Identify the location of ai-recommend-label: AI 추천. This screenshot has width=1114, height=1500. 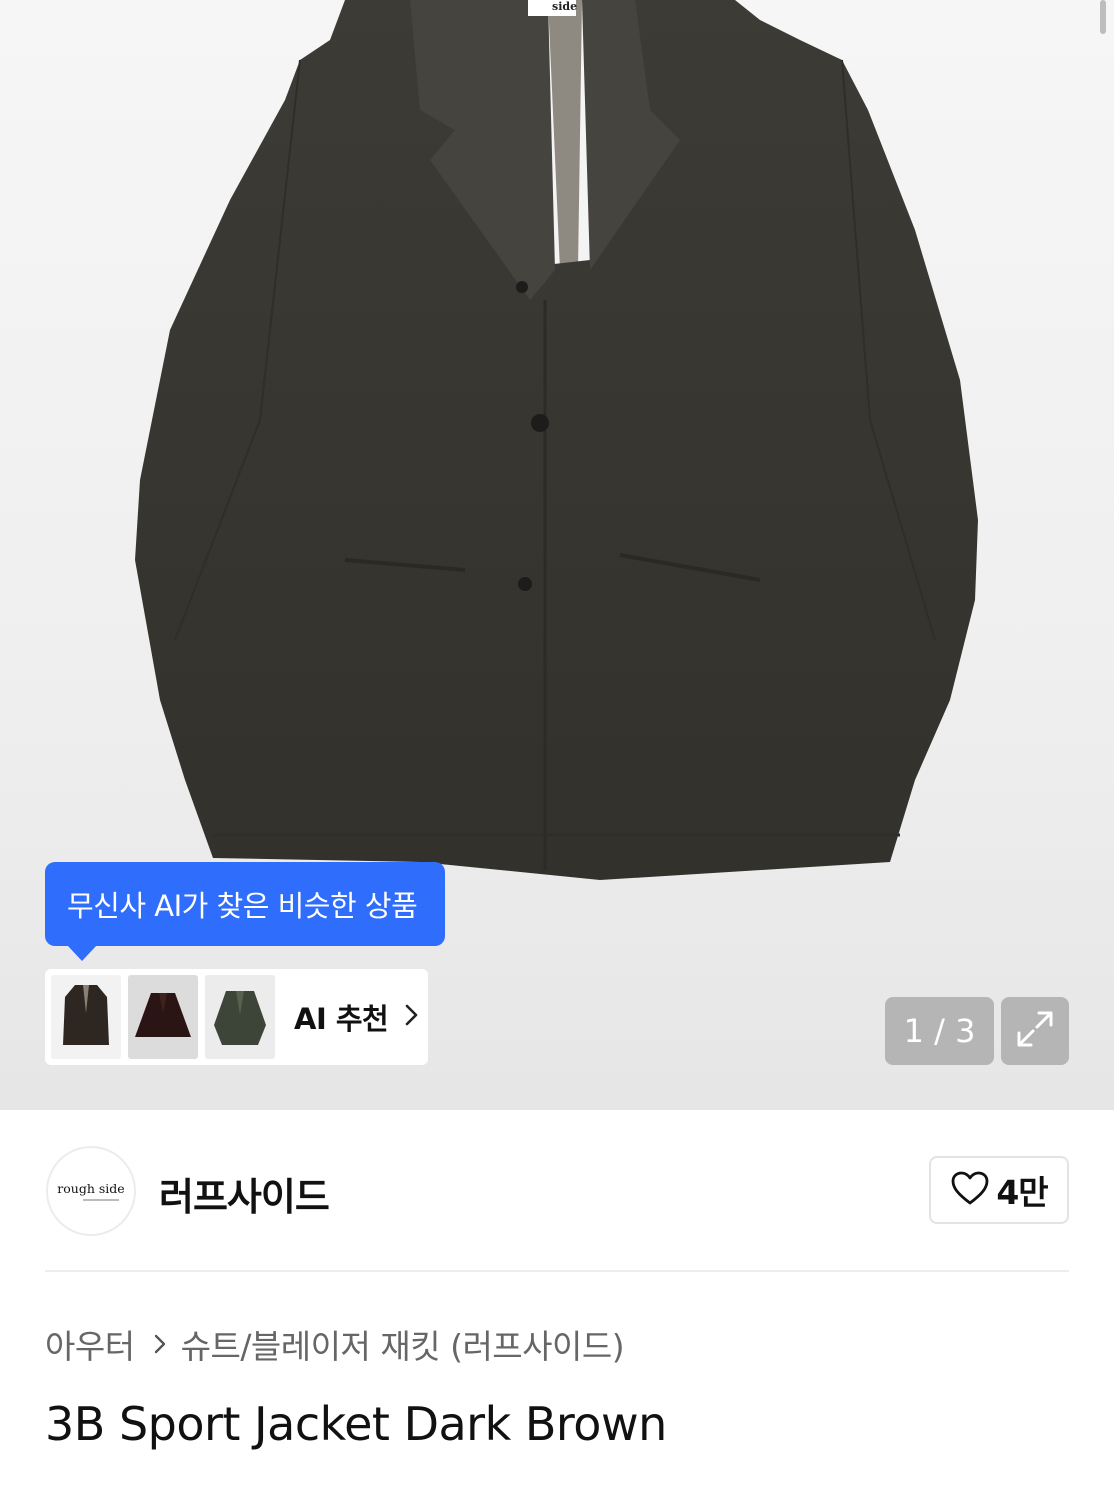
(341, 1019).